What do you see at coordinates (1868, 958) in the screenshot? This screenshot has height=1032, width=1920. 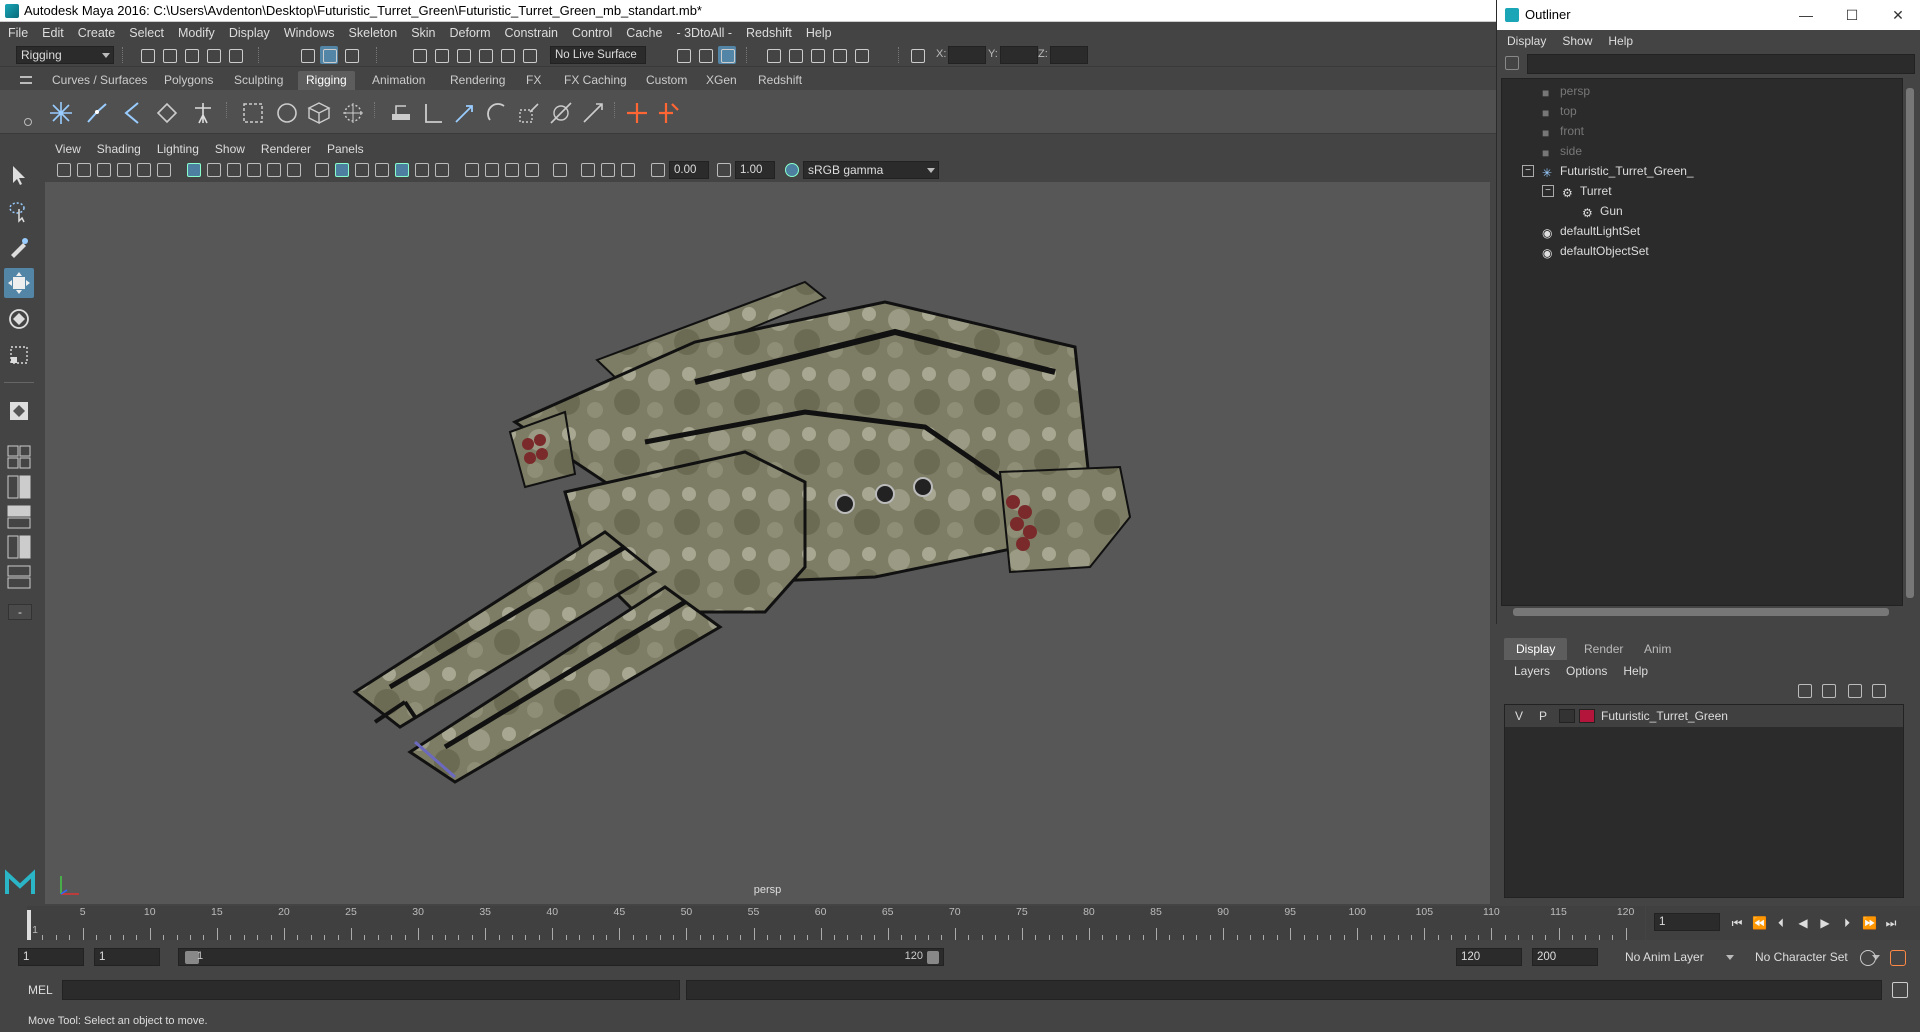 I see `auto-key-icon` at bounding box center [1868, 958].